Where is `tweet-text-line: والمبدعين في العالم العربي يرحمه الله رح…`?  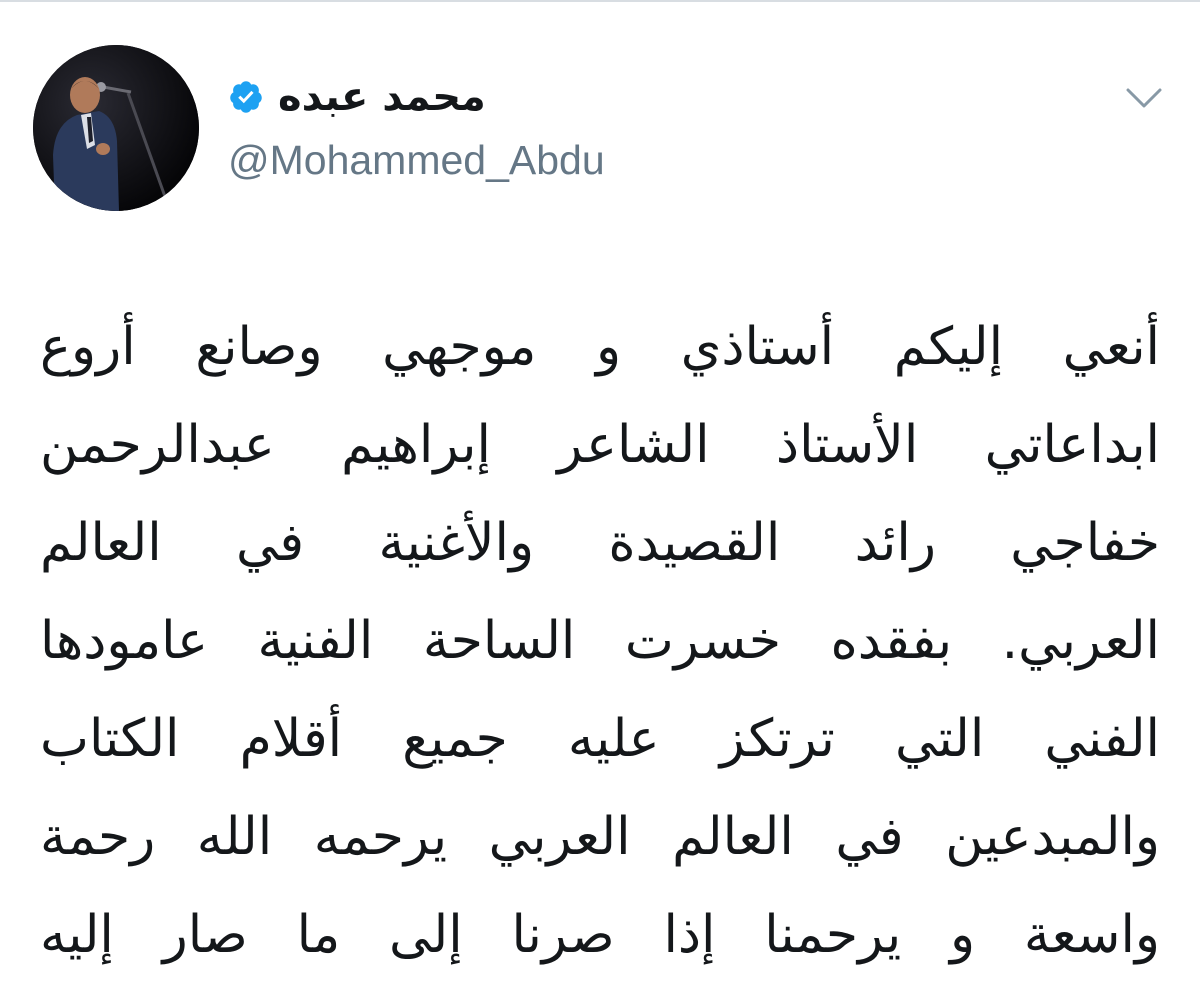 tweet-text-line: والمبدعين في العالم العربي يرحمه الله رح… is located at coordinates (600, 837).